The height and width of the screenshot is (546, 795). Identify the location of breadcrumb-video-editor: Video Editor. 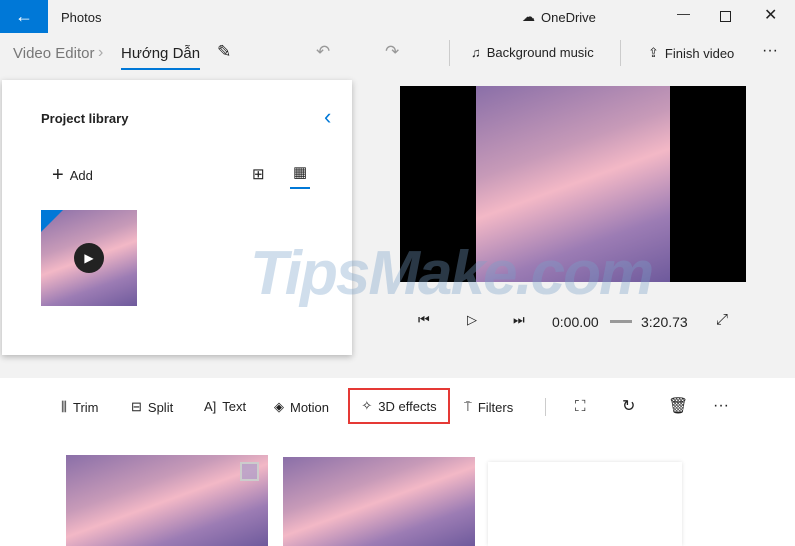
(53, 53).